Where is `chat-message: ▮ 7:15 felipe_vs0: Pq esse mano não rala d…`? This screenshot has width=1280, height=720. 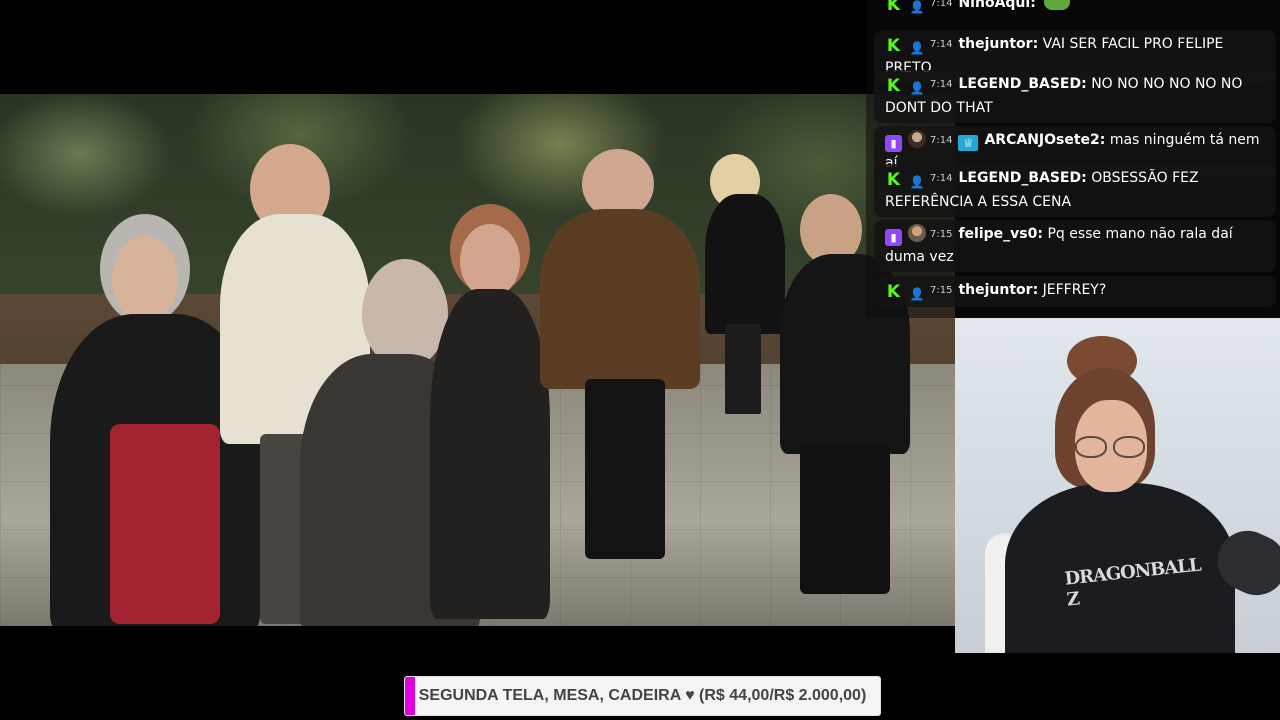 chat-message: ▮ 7:15 felipe_vs0: Pq esse mano não rala d… is located at coordinates (1075, 246).